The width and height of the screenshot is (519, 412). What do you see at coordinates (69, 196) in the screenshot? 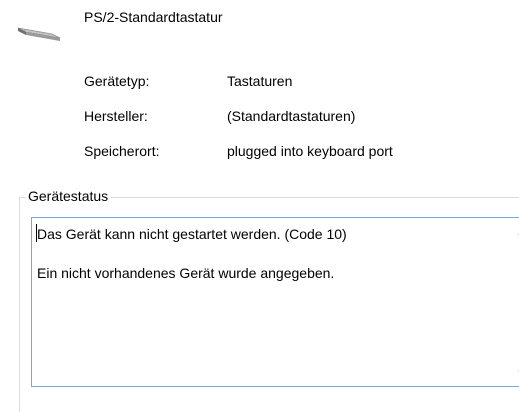
I see `device-status-group-title: Gerätestatus` at bounding box center [69, 196].